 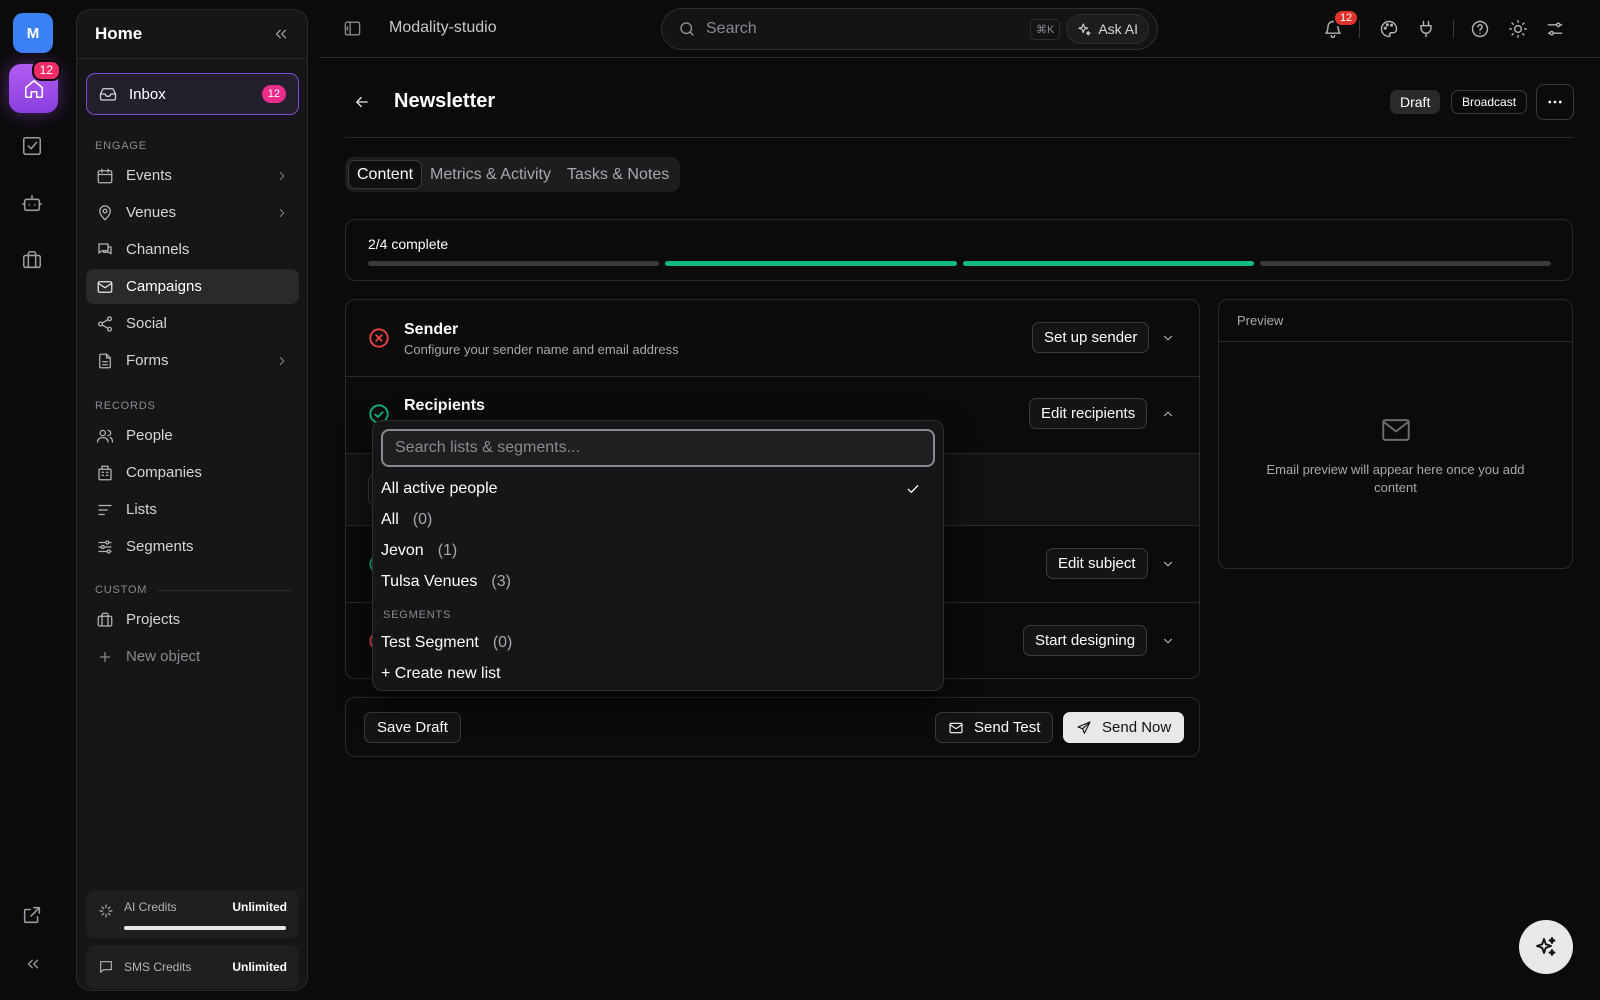 I want to click on sidebar-item-venues: Venues, so click(x=192, y=212).